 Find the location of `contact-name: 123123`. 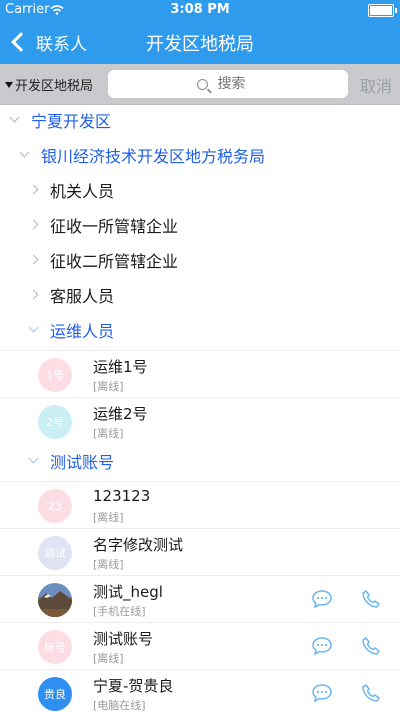

contact-name: 123123 is located at coordinates (122, 496).